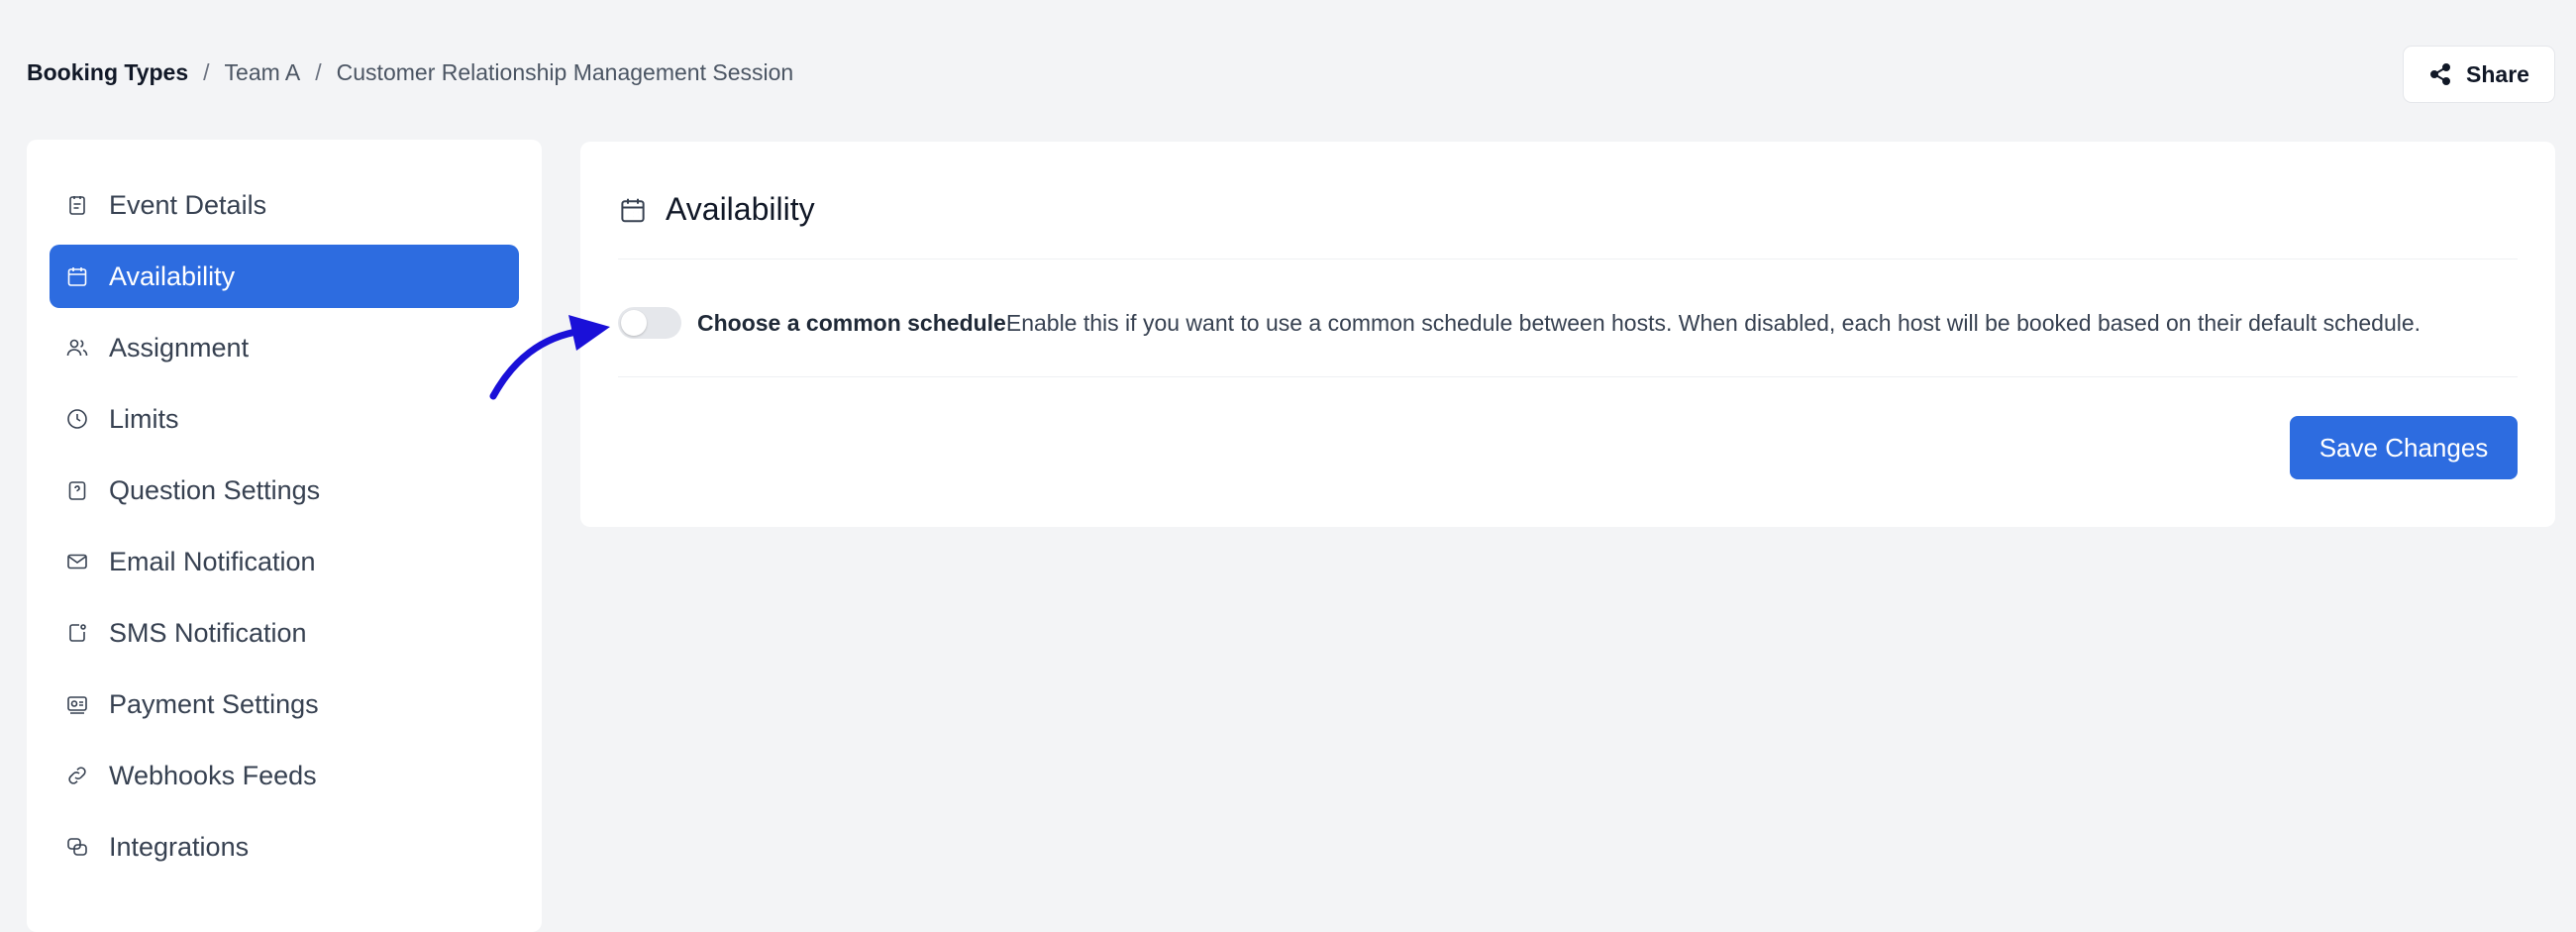  Describe the element at coordinates (284, 419) in the screenshot. I see `sidebar-item-limits: Limits` at that location.